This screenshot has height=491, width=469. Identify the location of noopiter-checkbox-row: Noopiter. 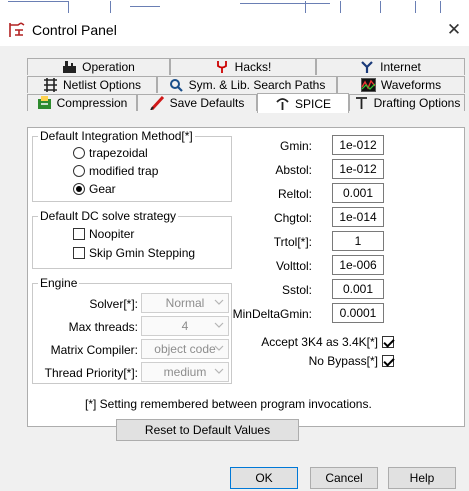
(103, 234).